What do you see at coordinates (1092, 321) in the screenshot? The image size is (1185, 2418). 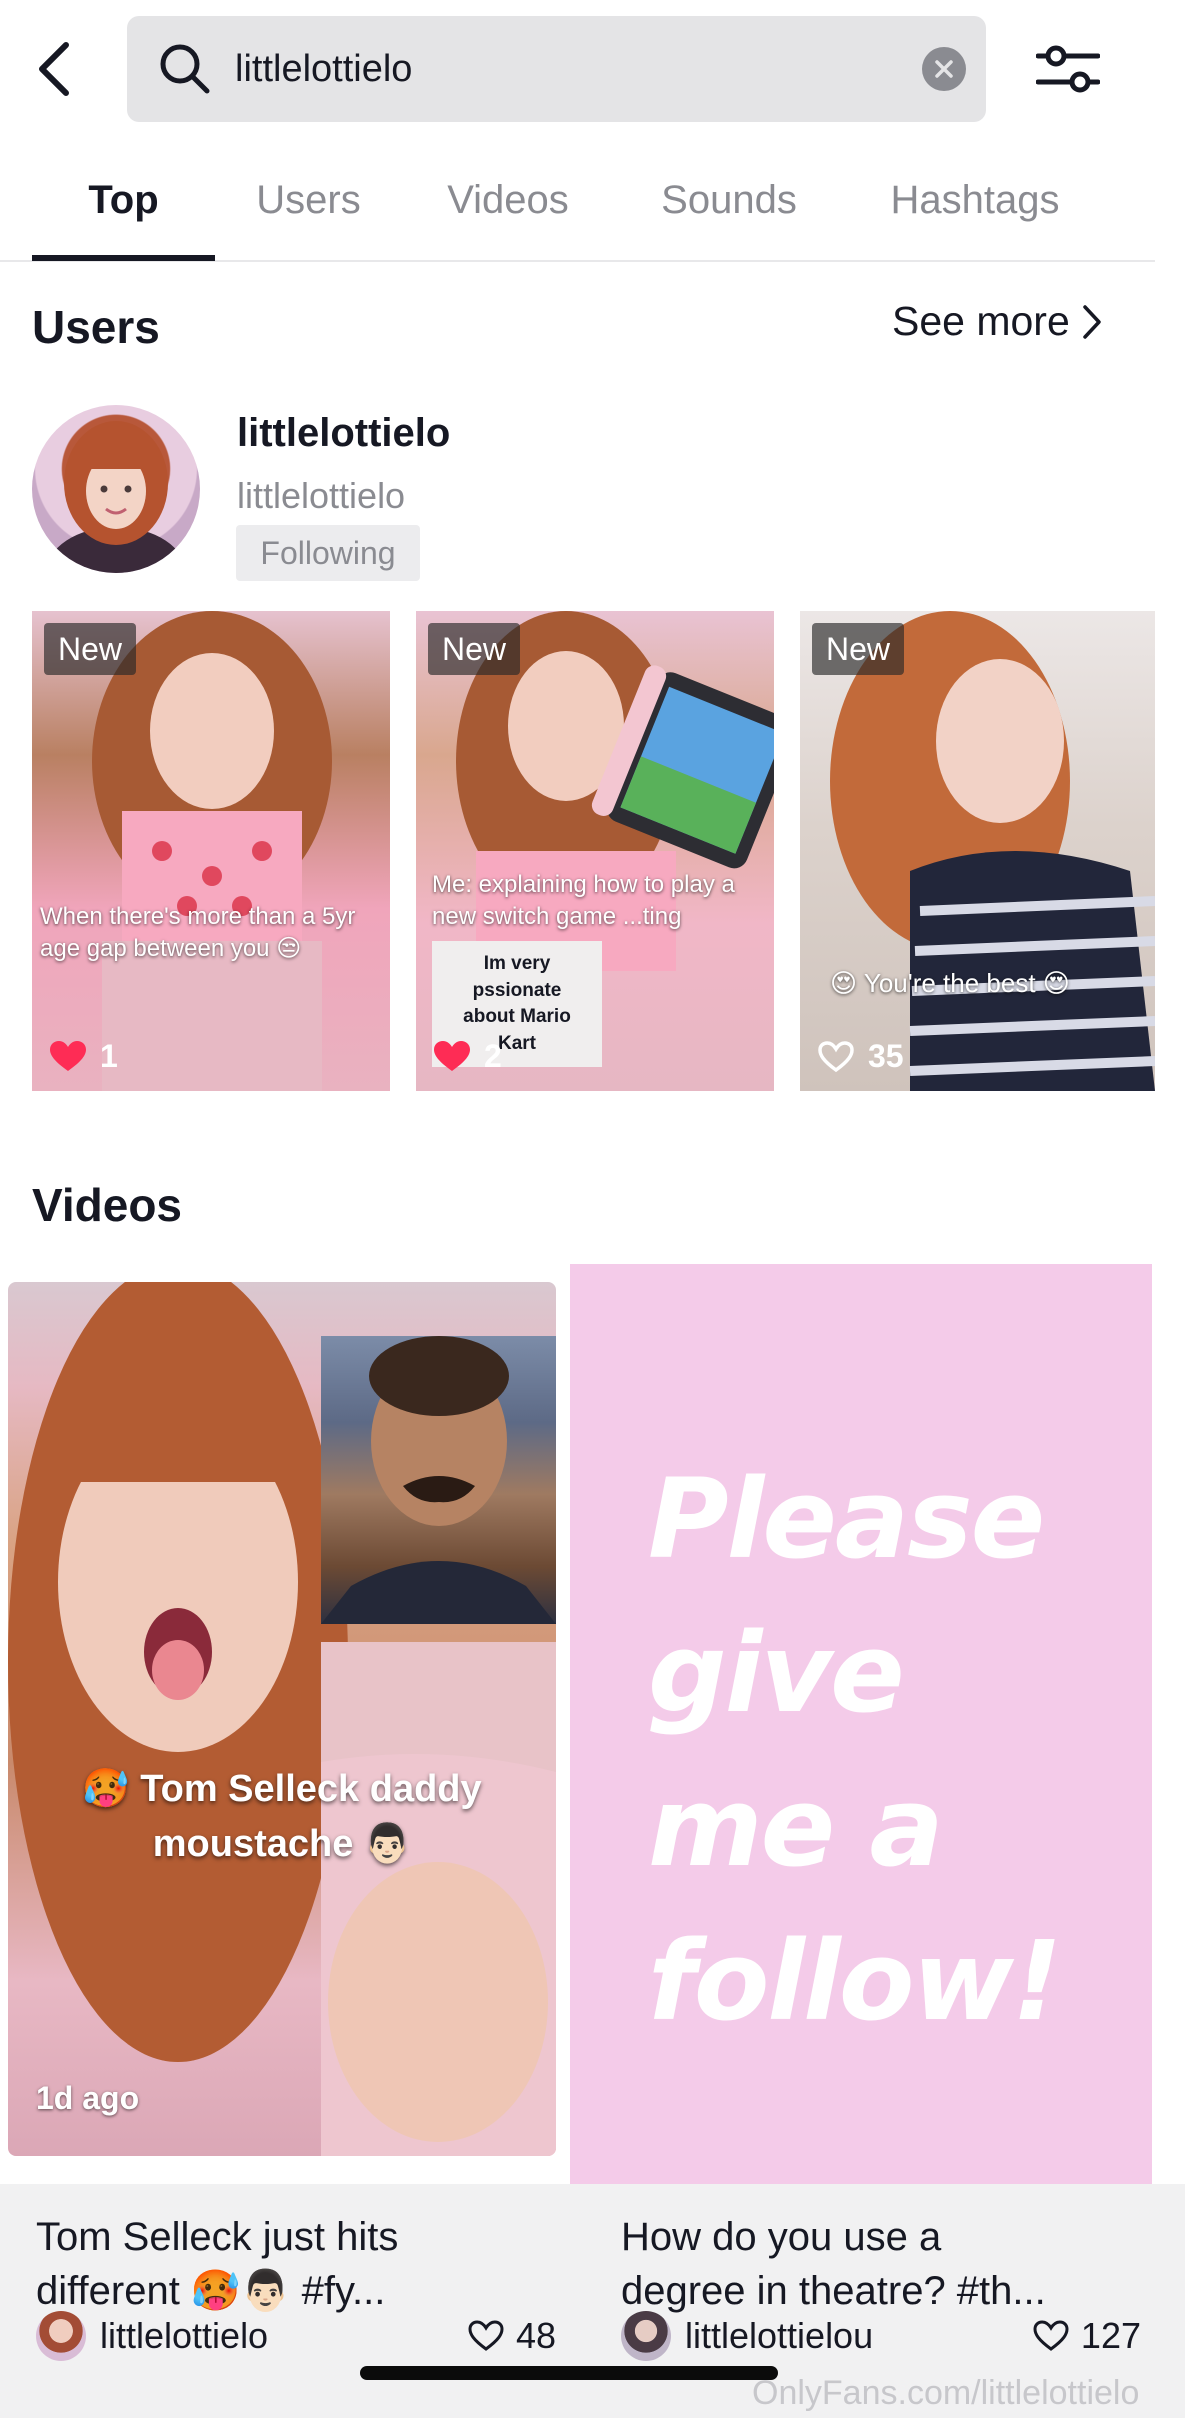 I see `chevron-right-icon` at bounding box center [1092, 321].